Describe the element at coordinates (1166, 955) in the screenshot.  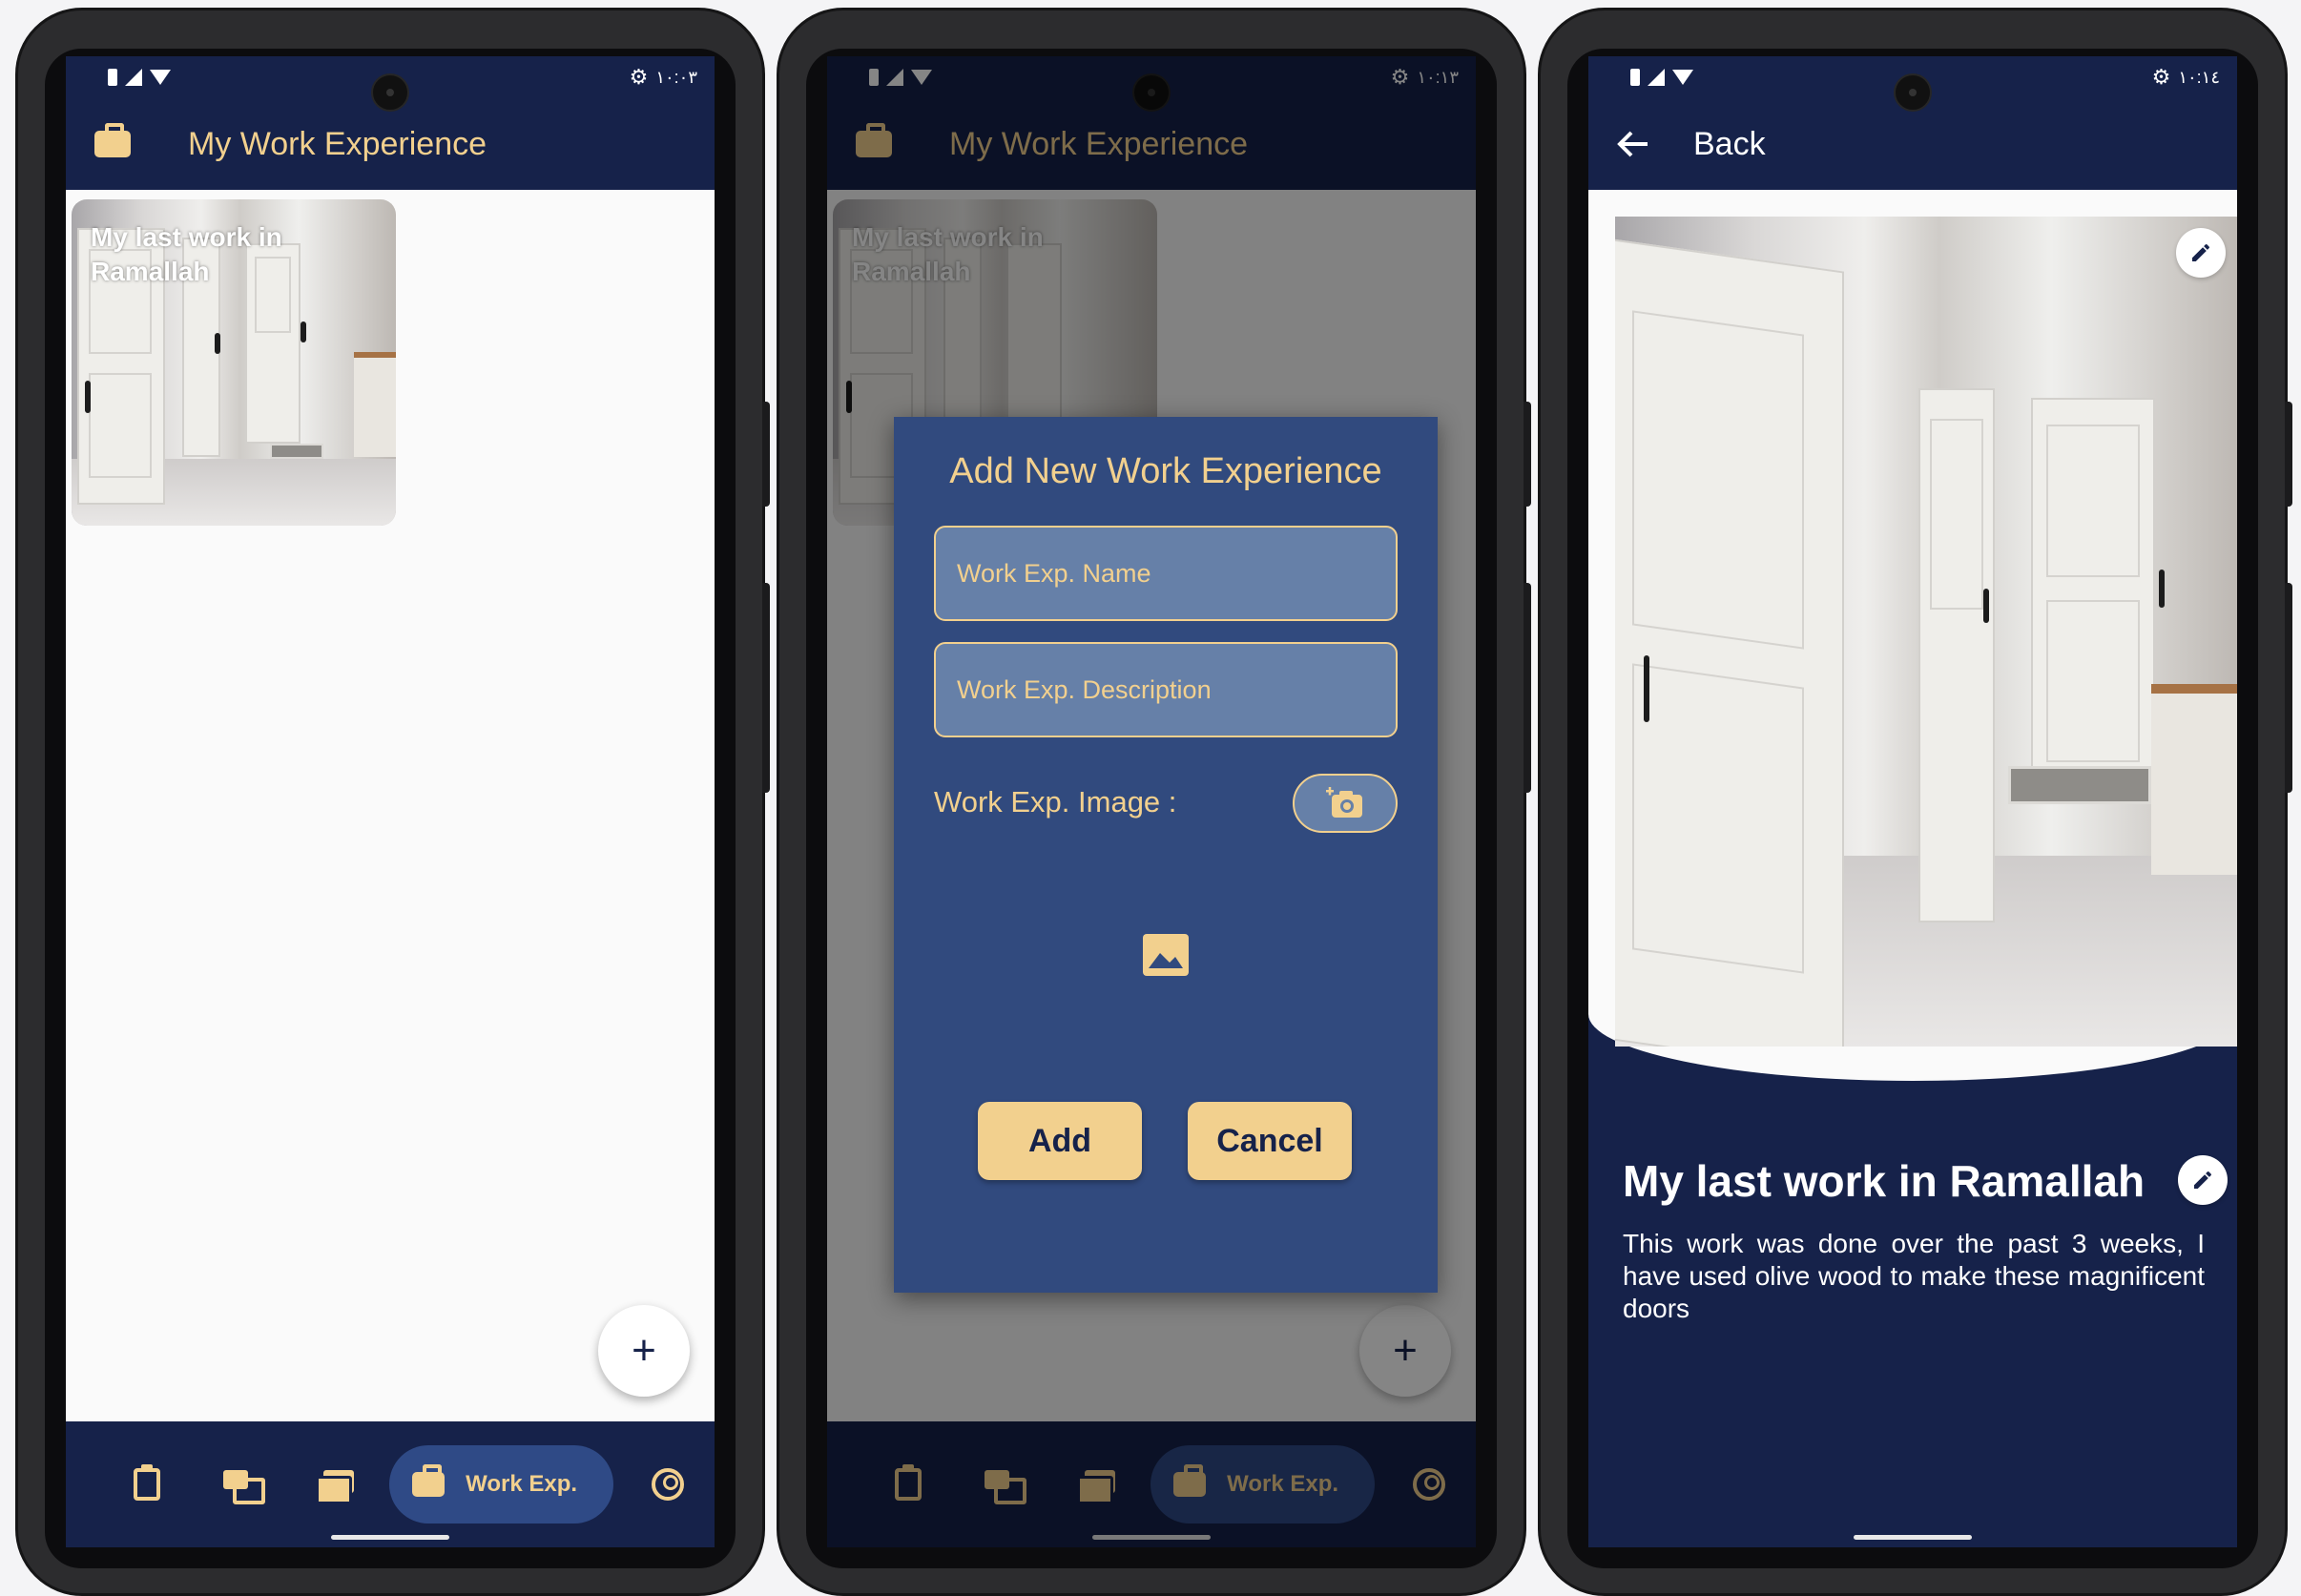
I see `image-placeholder-icon` at that location.